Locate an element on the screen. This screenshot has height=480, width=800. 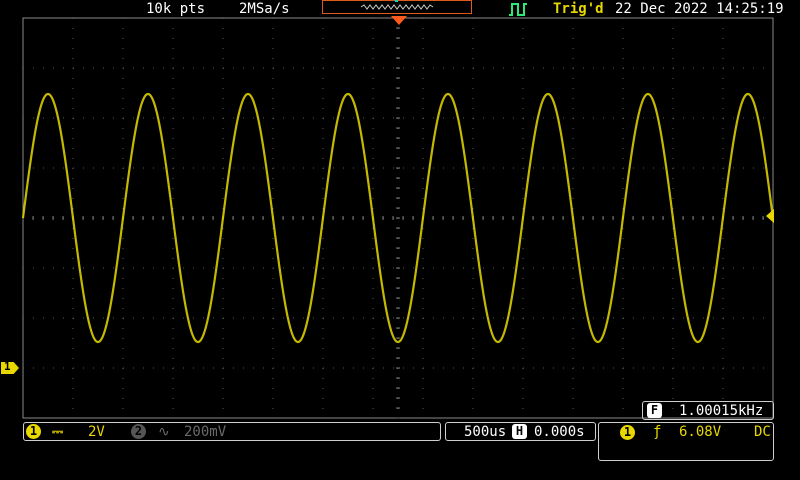
ch1-volts-per-div: 2V is located at coordinates (96, 432).